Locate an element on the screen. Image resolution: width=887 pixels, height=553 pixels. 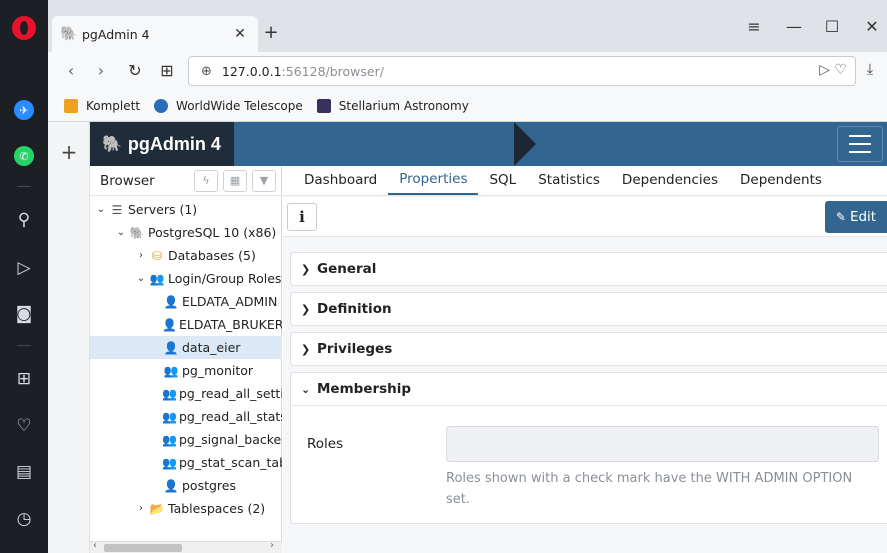
tree-node-role-selected: 👤 data_eier is located at coordinates (186, 347).